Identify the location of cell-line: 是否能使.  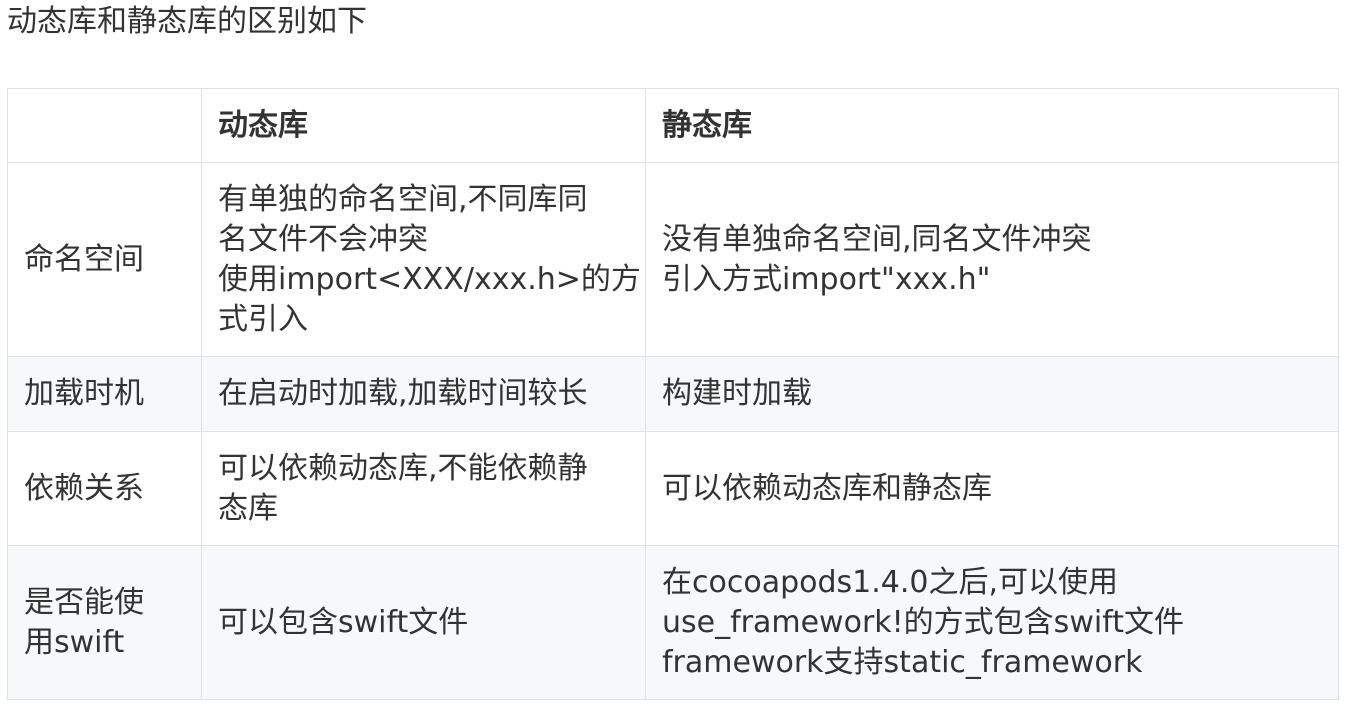
(84, 602).